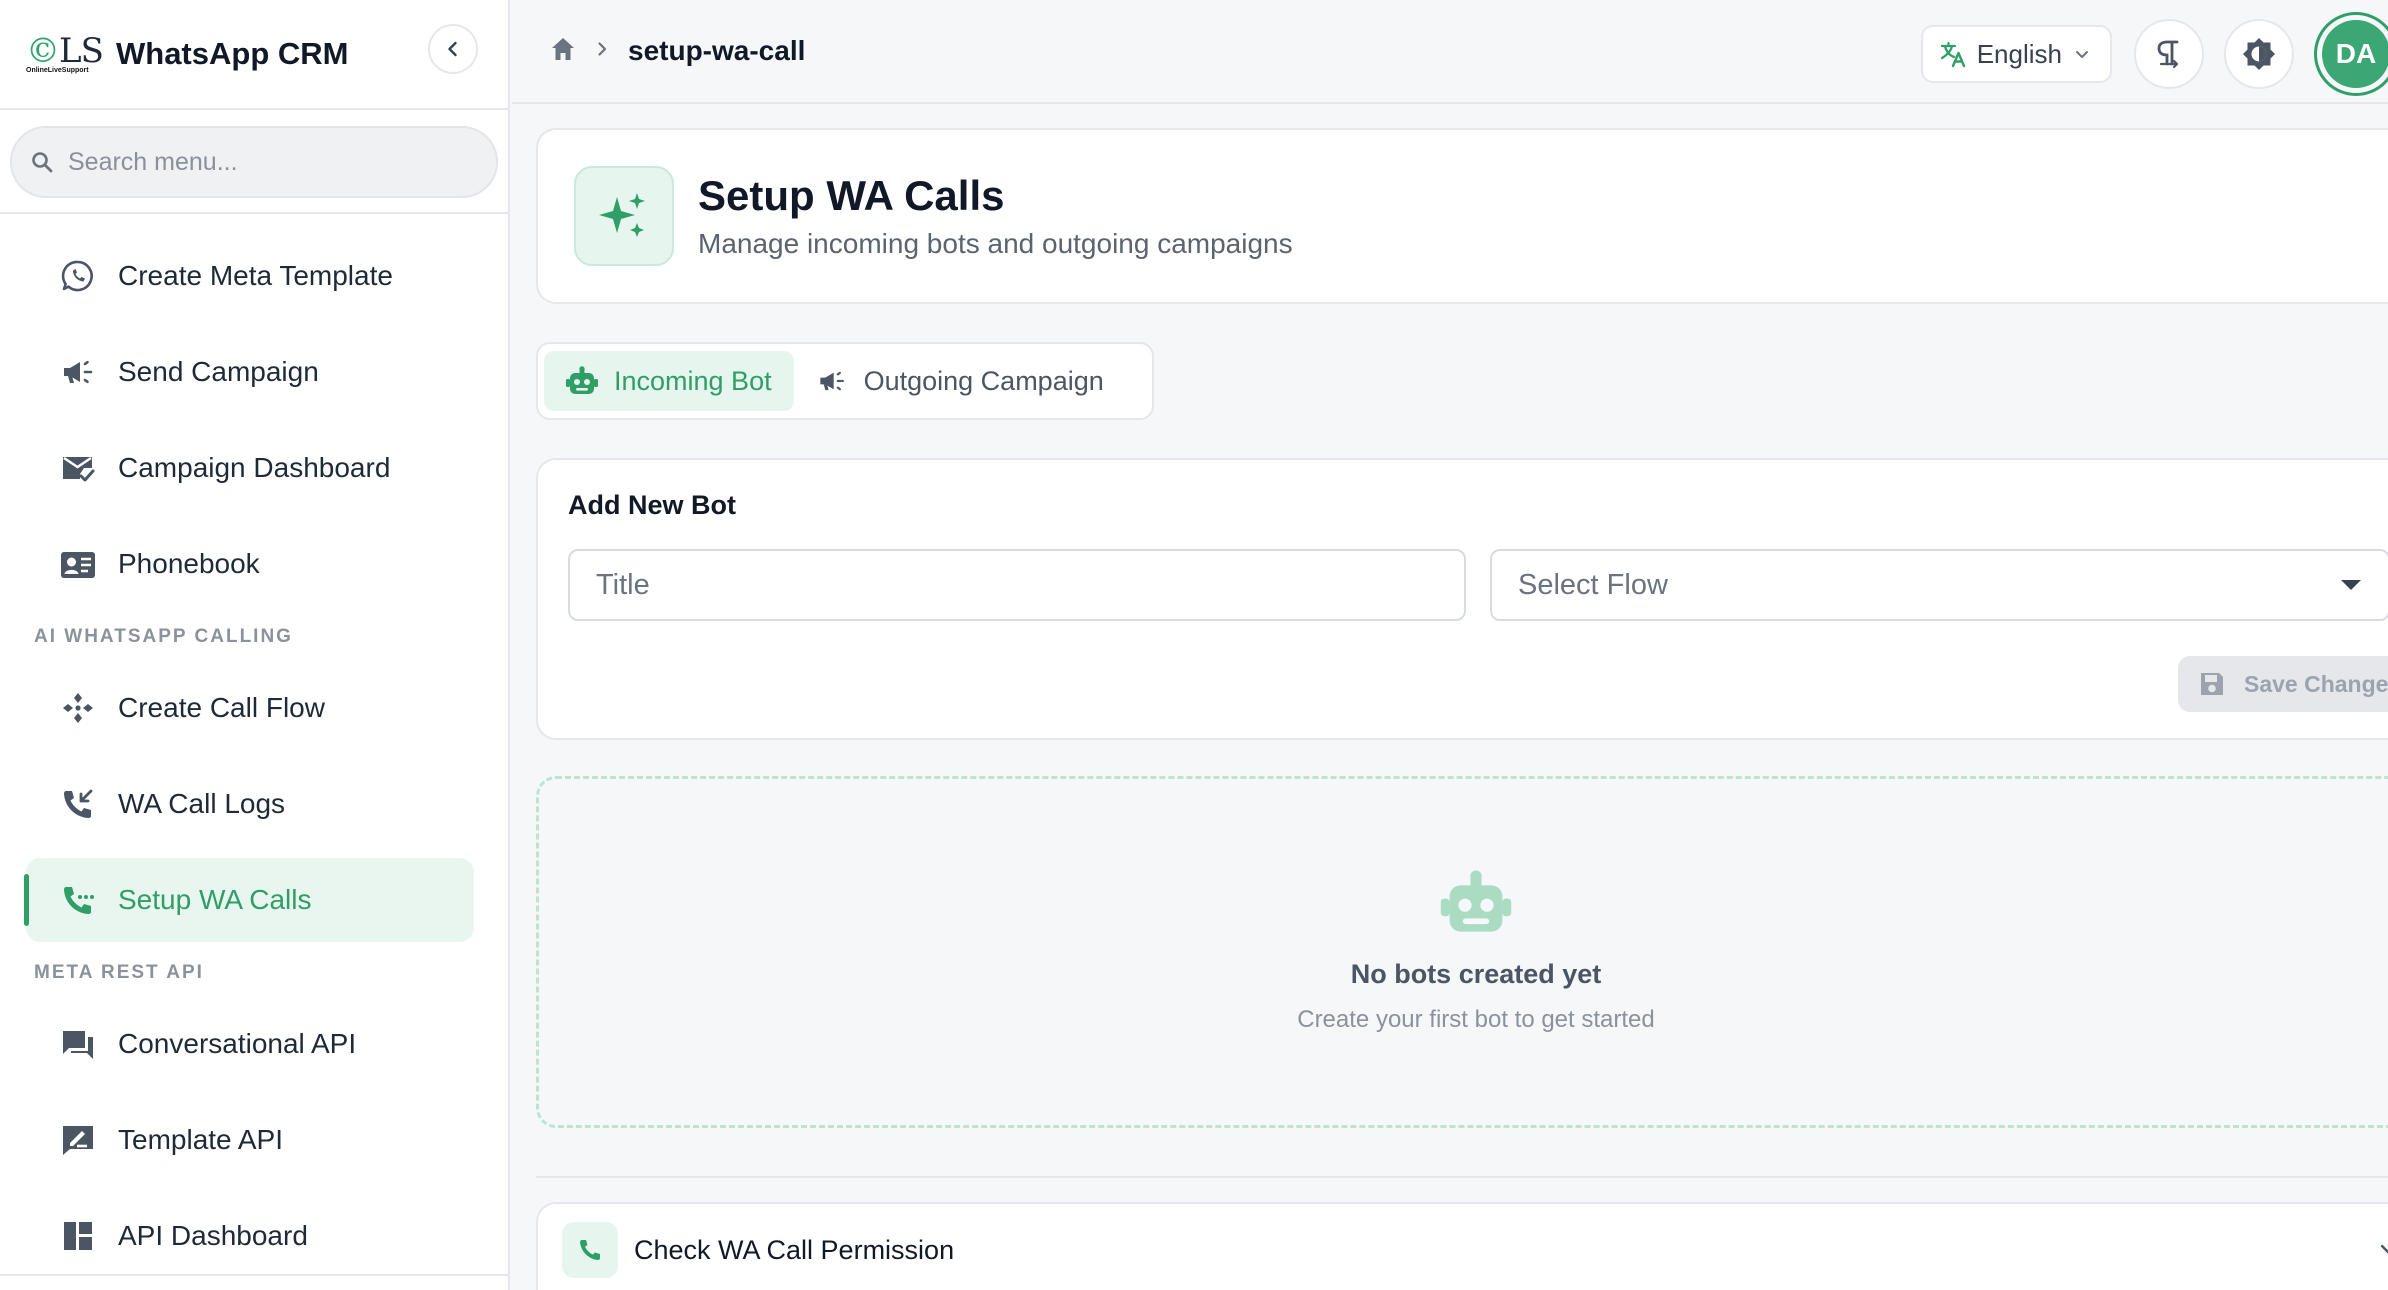 This screenshot has width=2388, height=1290. Describe the element at coordinates (255, 275) in the screenshot. I see `sidebar-item-label: Create Meta Template` at that location.